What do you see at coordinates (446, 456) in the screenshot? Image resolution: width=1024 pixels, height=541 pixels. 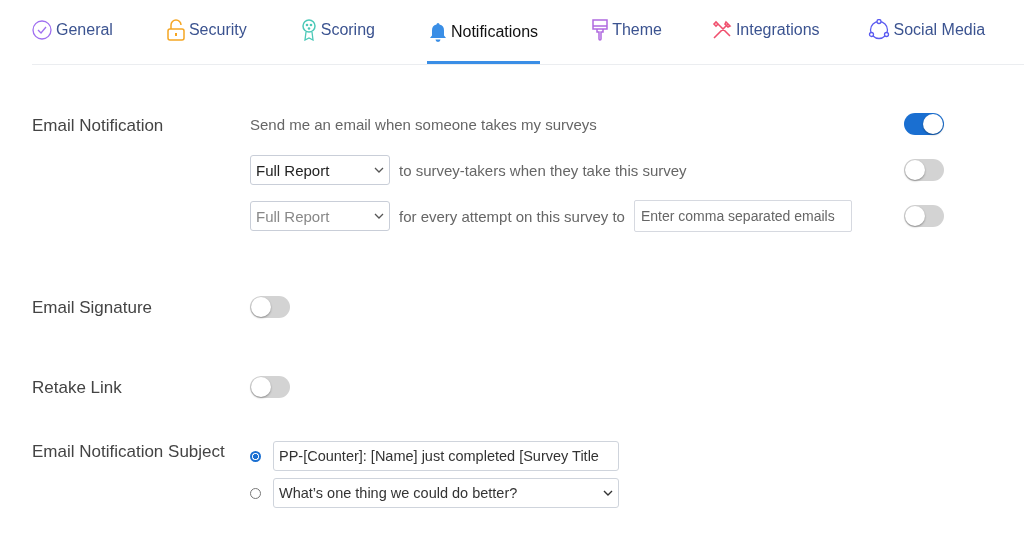 I see `subject-field: PP-[Counter]: [Name] just completed [Survey Title` at bounding box center [446, 456].